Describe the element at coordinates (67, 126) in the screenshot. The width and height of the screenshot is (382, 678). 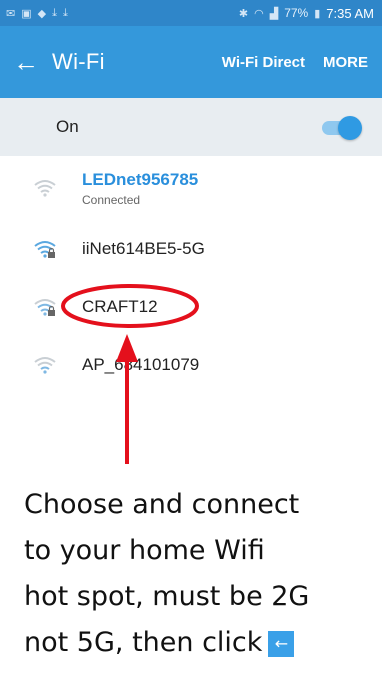
I see `toggle-label: On` at that location.